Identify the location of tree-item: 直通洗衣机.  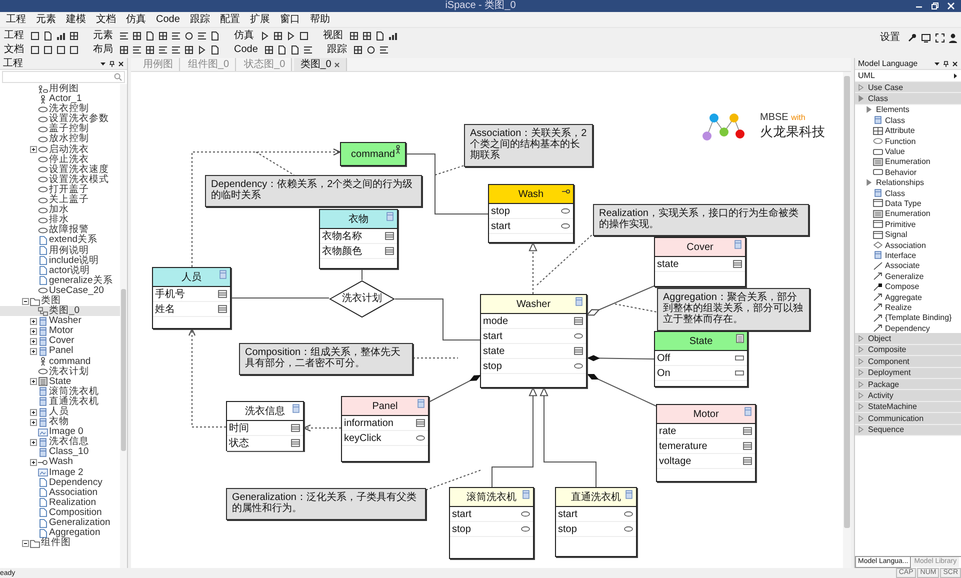
(60, 401).